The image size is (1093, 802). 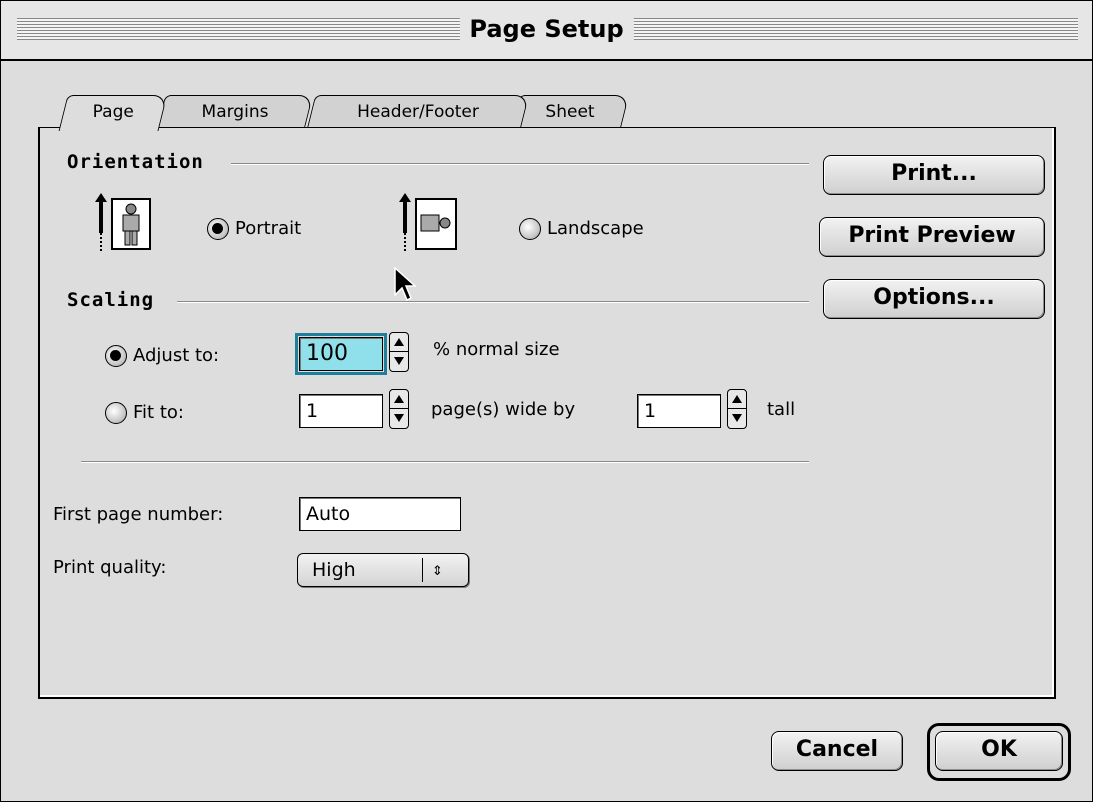 I want to click on print-quality-label: Print quality:, so click(x=110, y=567).